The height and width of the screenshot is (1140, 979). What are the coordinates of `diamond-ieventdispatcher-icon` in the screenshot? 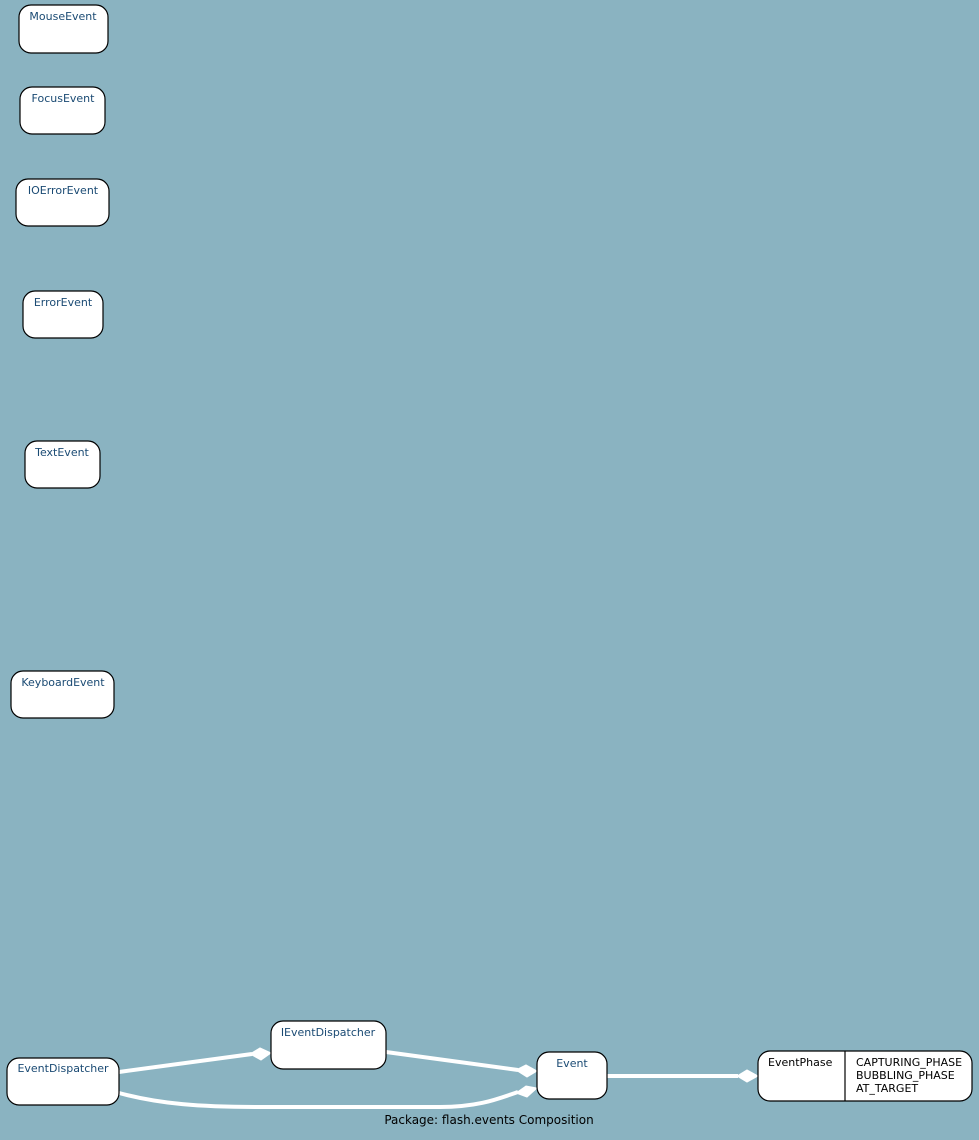 It's located at (260, 1054).